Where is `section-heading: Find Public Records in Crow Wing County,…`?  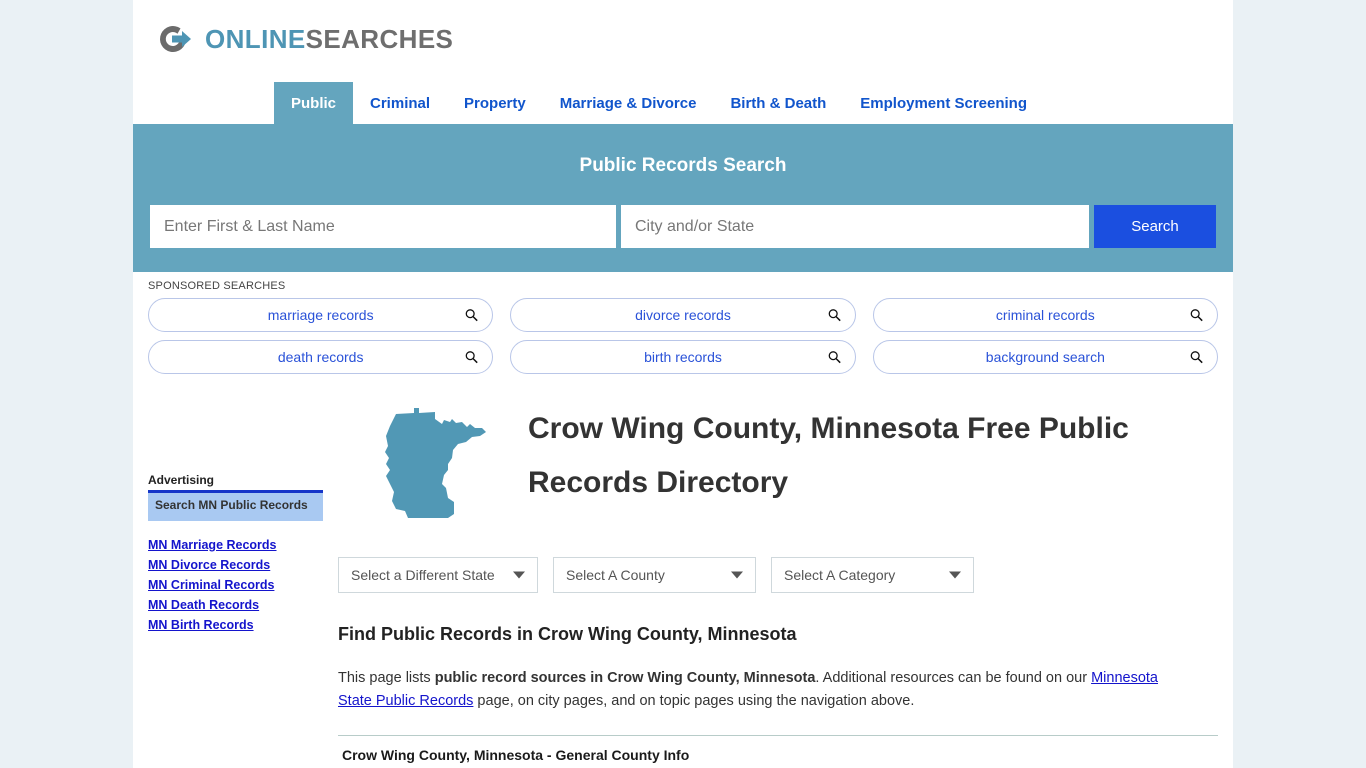
section-heading: Find Public Records in Crow Wing County,… is located at coordinates (567, 634).